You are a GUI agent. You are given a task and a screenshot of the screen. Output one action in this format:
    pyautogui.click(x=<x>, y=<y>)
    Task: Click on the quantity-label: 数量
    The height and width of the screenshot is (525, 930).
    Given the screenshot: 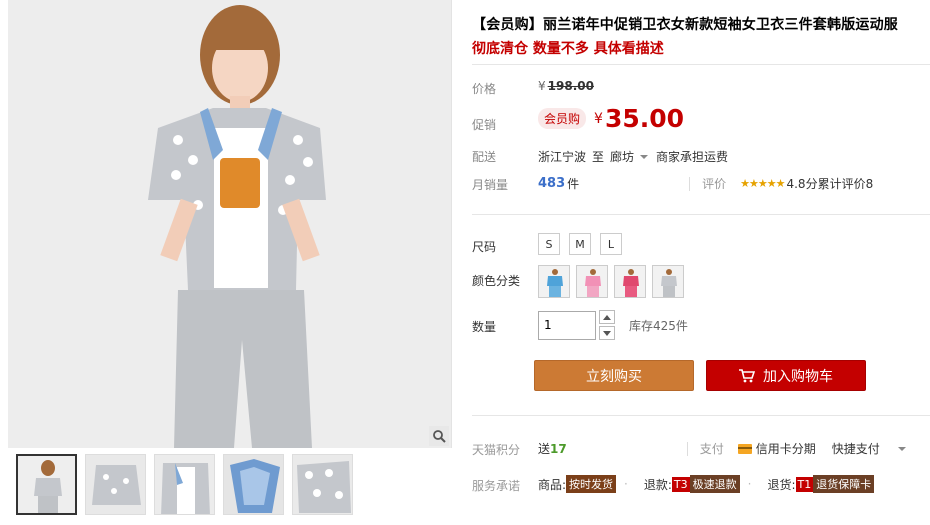 What is the action you would take?
    pyautogui.click(x=484, y=327)
    